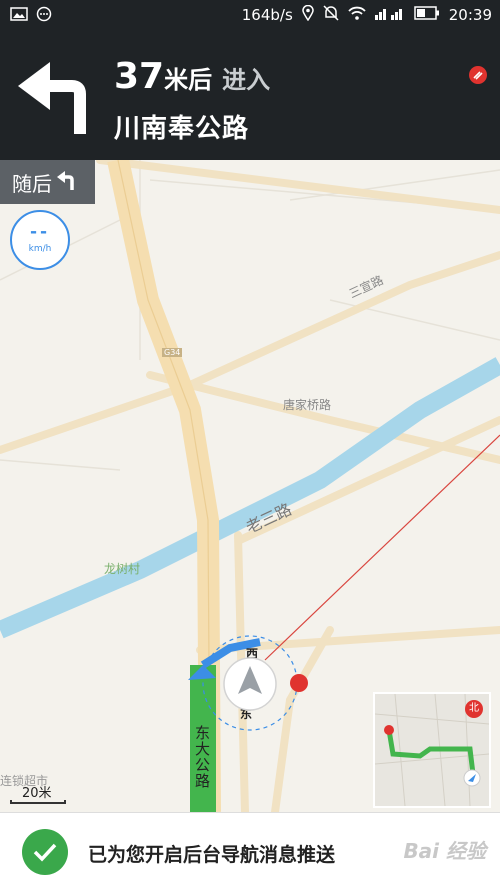  I want to click on wifi-icon, so click(357, 15).